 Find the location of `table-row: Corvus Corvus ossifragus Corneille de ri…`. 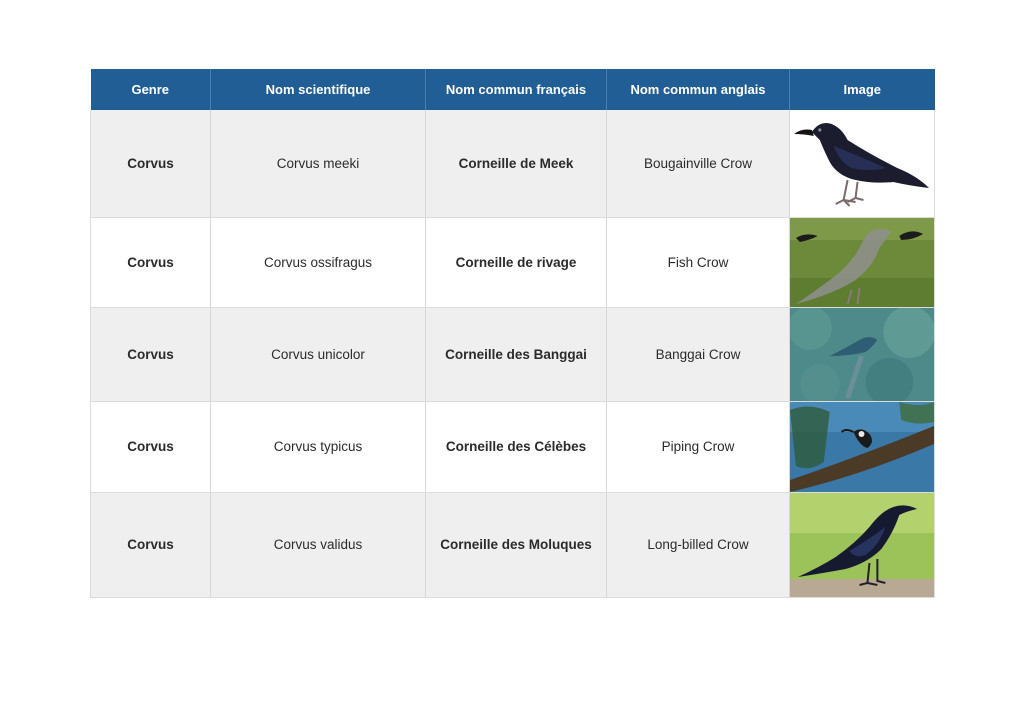

table-row: Corvus Corvus ossifragus Corneille de ri… is located at coordinates (512, 262).